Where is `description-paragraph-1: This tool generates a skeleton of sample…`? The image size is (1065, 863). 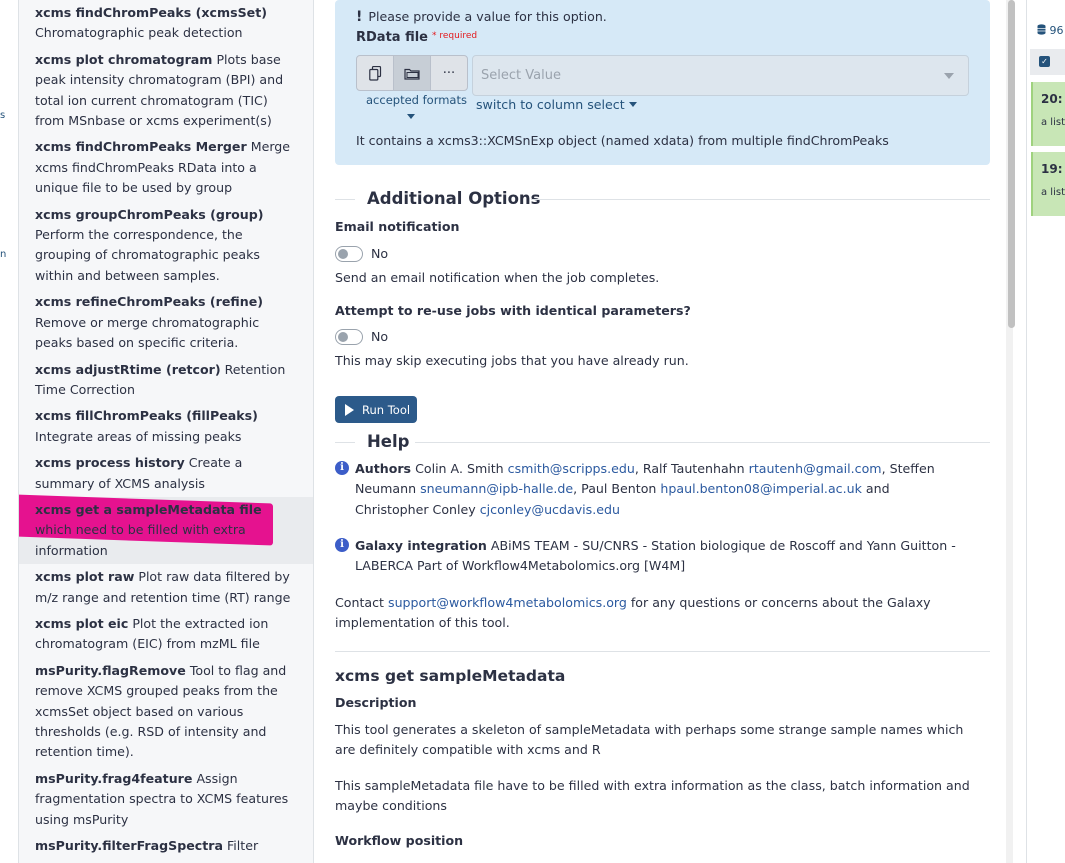
description-paragraph-1: This tool generates a skeleton of sample… is located at coordinates (649, 740).